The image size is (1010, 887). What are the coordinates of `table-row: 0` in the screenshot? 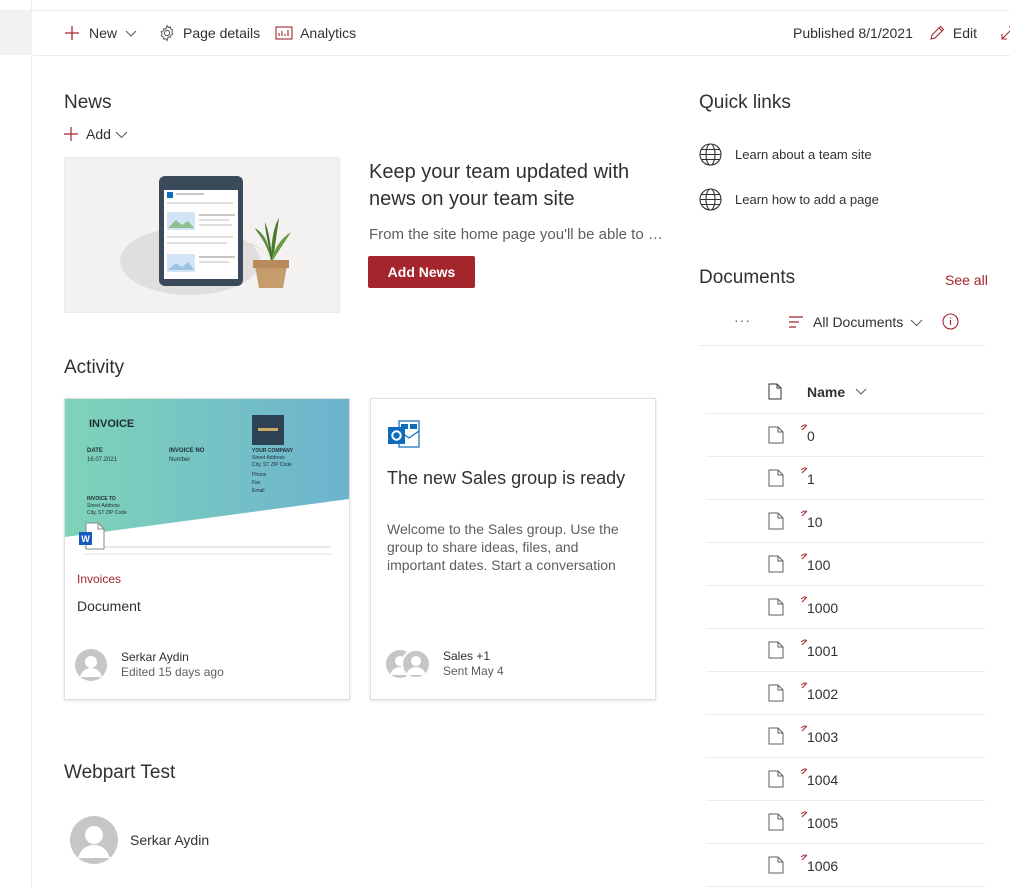 It's located at (845, 435).